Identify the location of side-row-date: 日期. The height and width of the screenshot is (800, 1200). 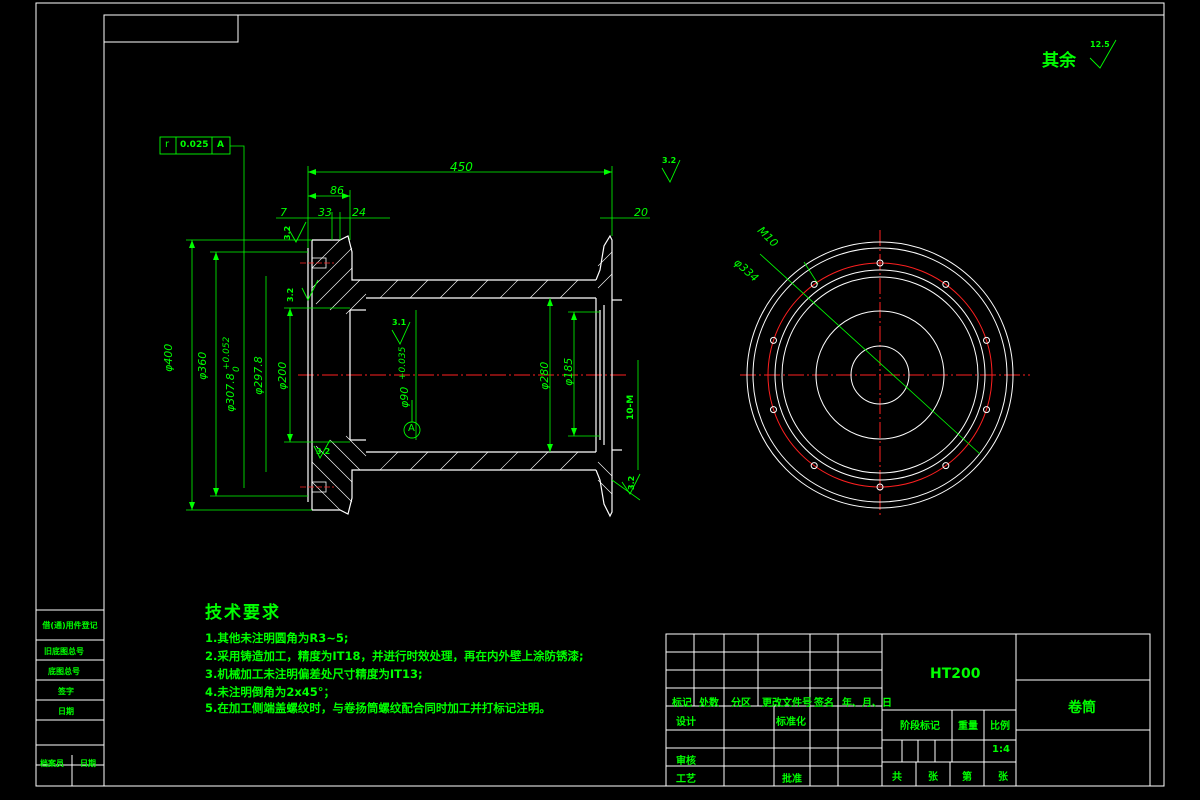
(66, 711).